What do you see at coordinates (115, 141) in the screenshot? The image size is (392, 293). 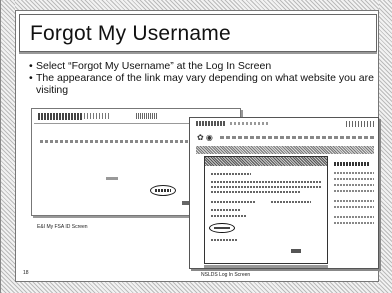 I see `intro-text` at bounding box center [115, 141].